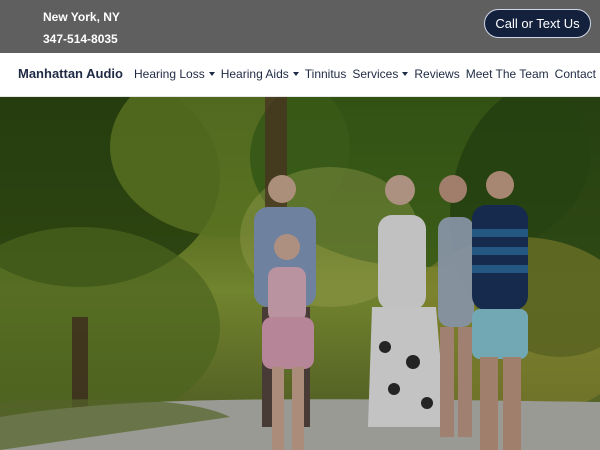  I want to click on nav-item-reviews: Reviews, so click(436, 74).